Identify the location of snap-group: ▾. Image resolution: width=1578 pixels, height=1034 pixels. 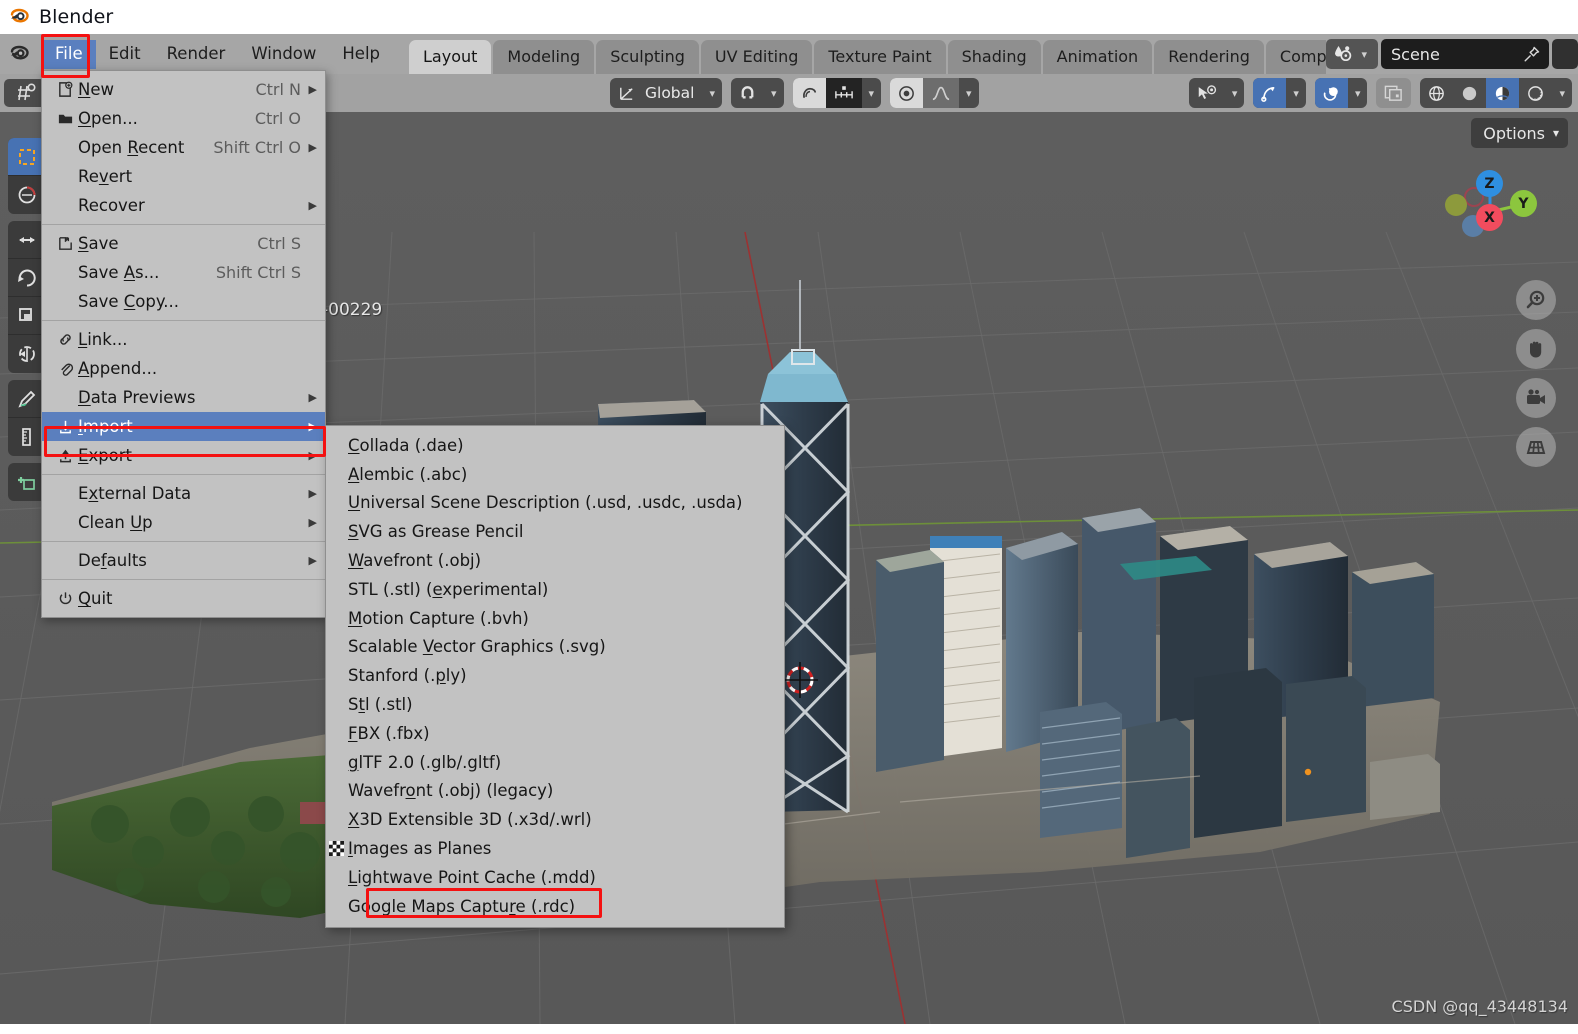
(757, 93).